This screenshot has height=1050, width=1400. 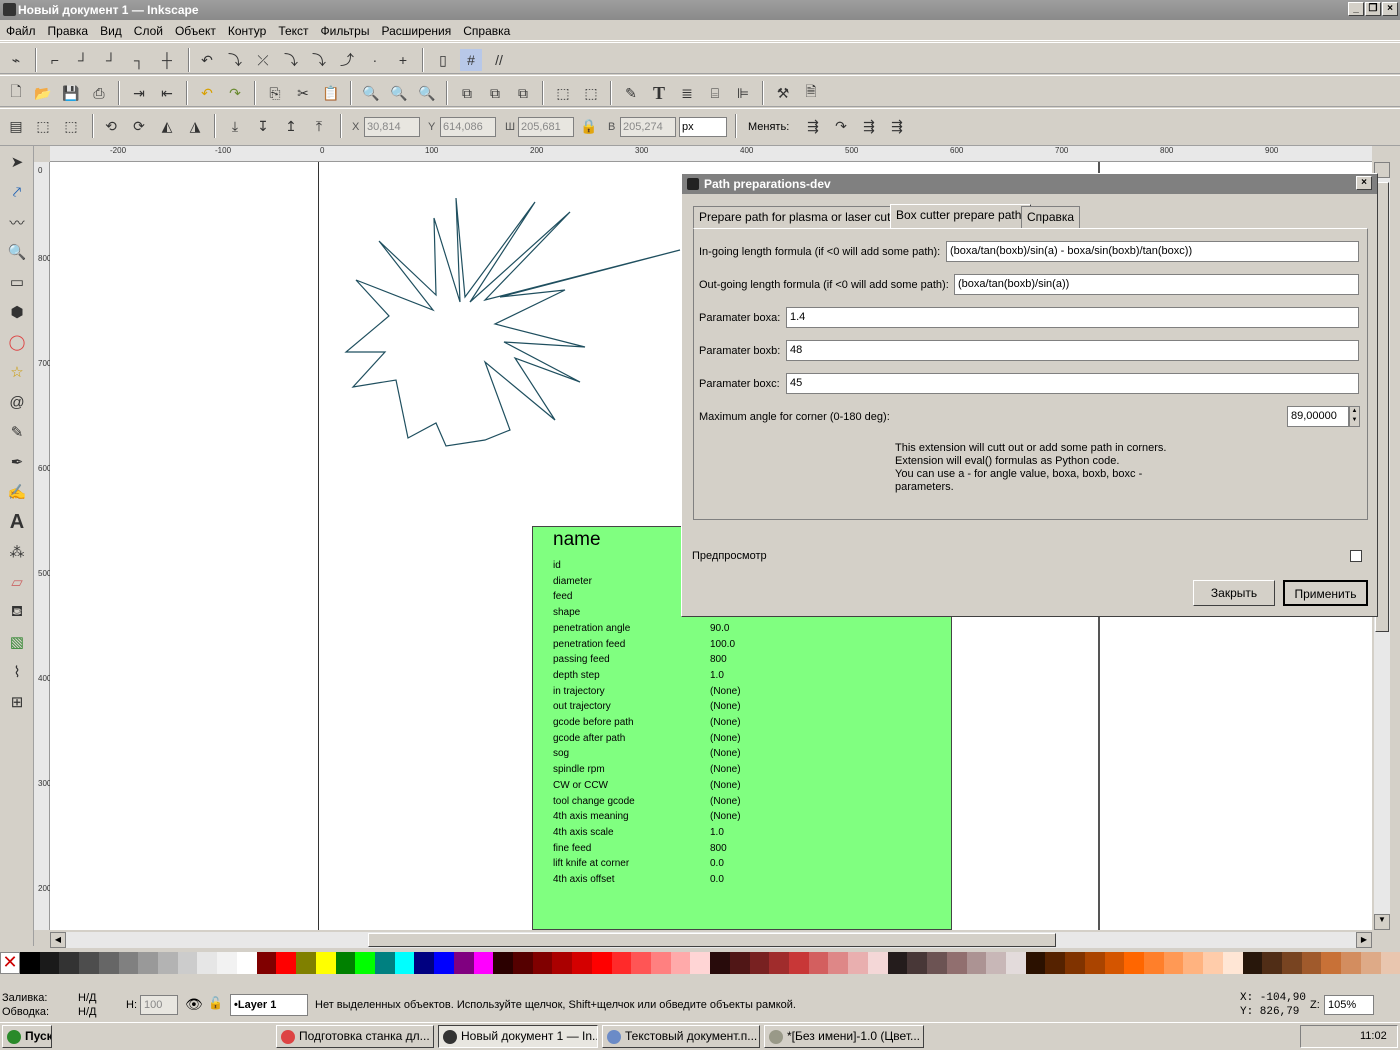 What do you see at coordinates (703, 127) in the screenshot?
I see `unit-select: px` at bounding box center [703, 127].